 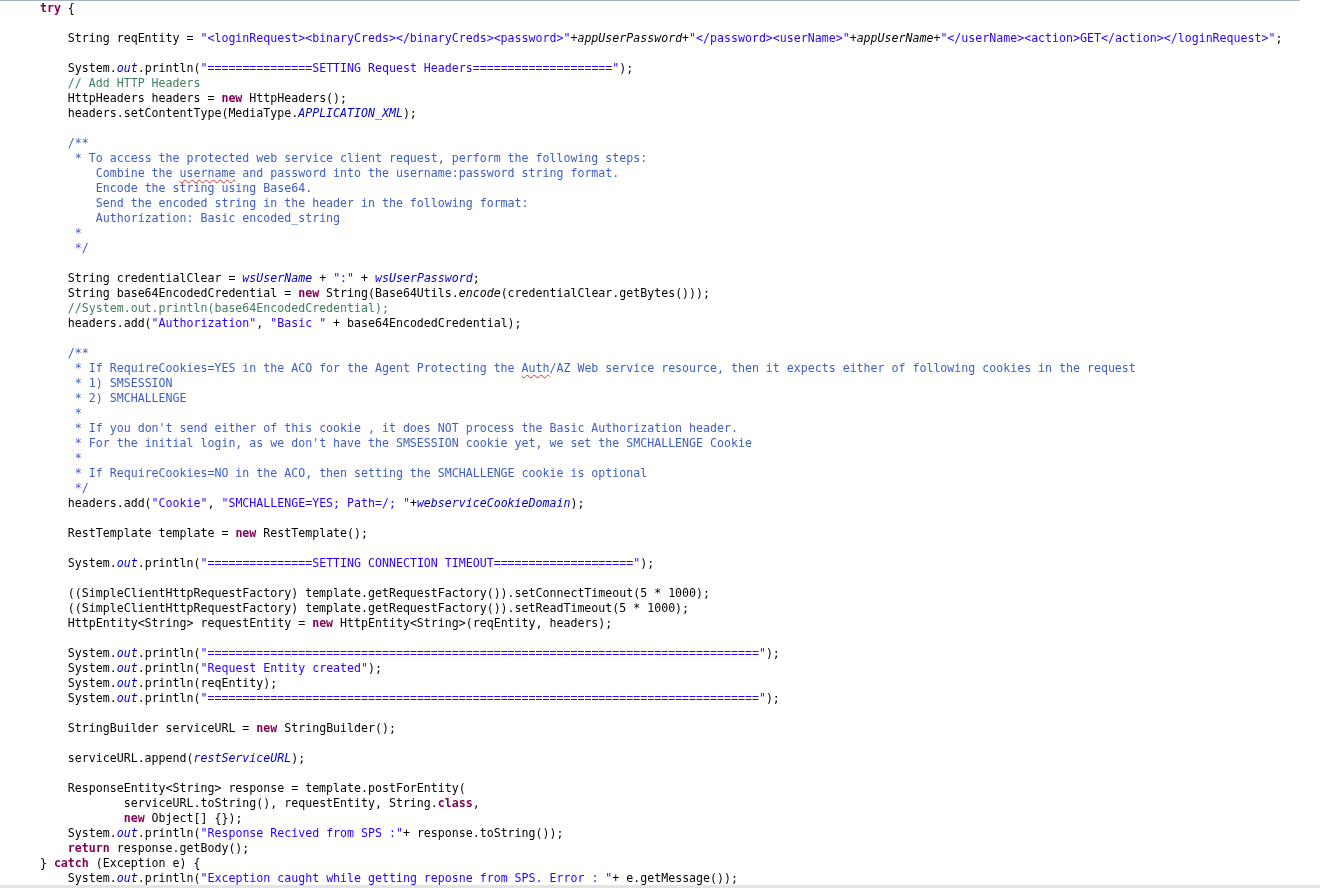 What do you see at coordinates (312, 203) in the screenshot?
I see `comment-line: Send the encoded string in the header in the following format:` at bounding box center [312, 203].